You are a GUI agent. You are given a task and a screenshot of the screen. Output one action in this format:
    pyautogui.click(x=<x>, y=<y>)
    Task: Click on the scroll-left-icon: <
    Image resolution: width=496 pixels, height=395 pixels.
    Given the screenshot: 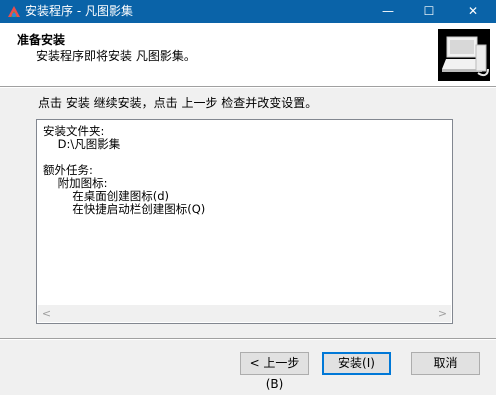 What is the action you would take?
    pyautogui.click(x=46, y=313)
    